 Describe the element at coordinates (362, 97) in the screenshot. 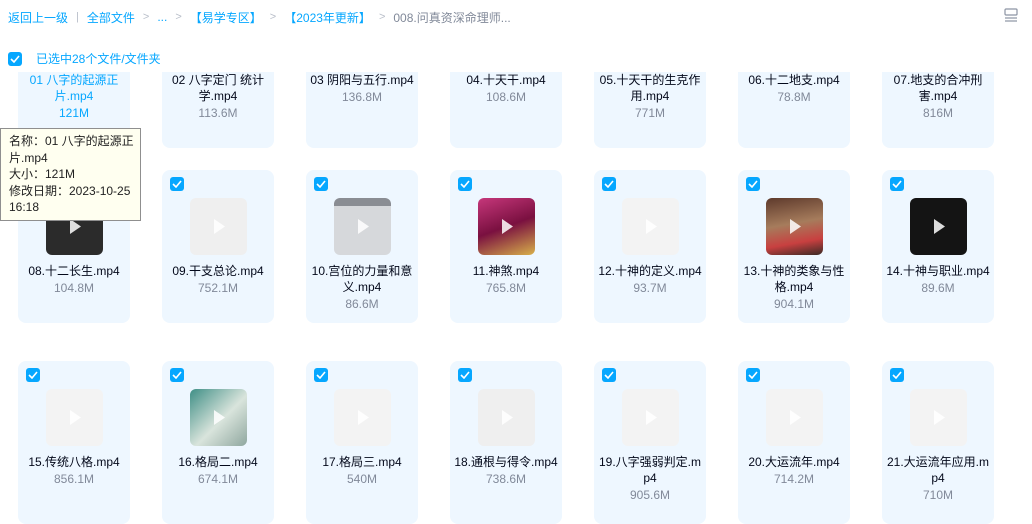

I see `file-size: 136.8M` at that location.